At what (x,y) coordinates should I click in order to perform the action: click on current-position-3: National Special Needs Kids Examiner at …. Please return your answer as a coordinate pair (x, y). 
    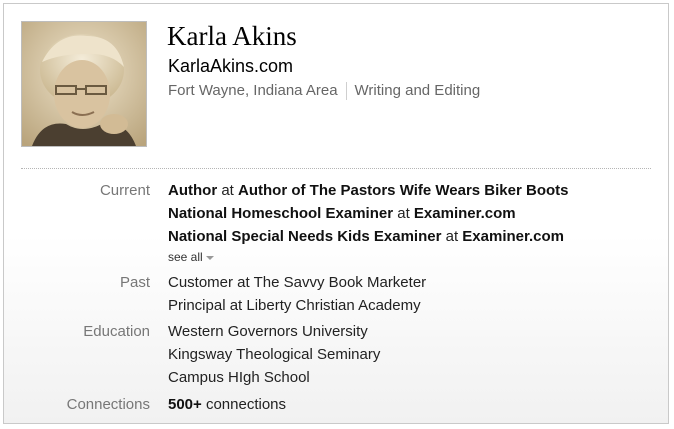
    Looking at the image, I should click on (366, 237).